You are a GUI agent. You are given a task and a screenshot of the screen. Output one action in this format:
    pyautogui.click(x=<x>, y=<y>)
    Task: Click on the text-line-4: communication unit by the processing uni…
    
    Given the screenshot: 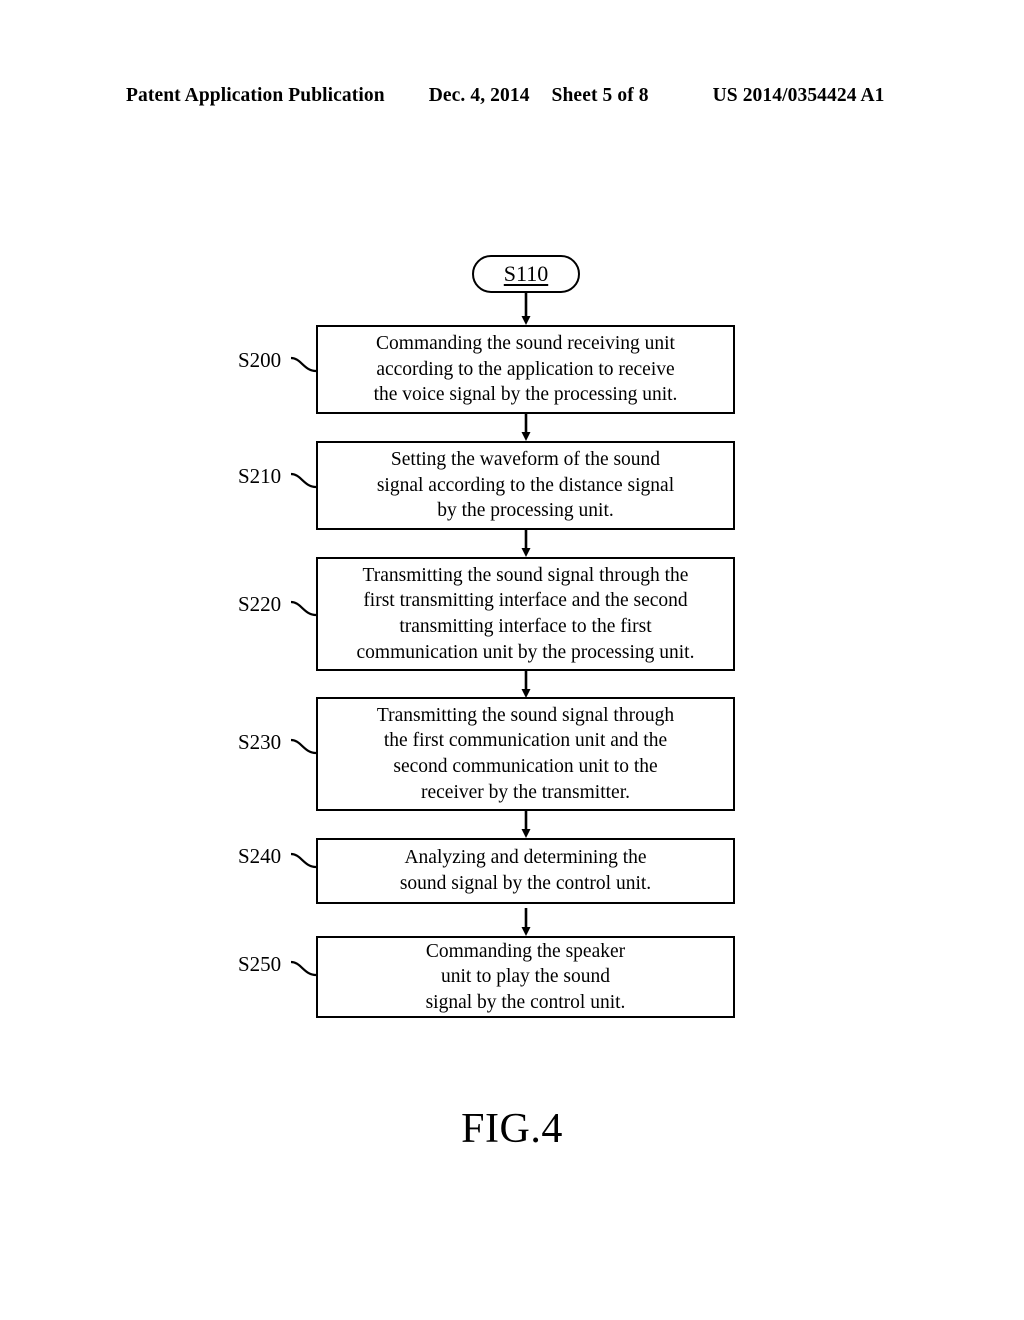 What is the action you would take?
    pyautogui.click(x=525, y=652)
    